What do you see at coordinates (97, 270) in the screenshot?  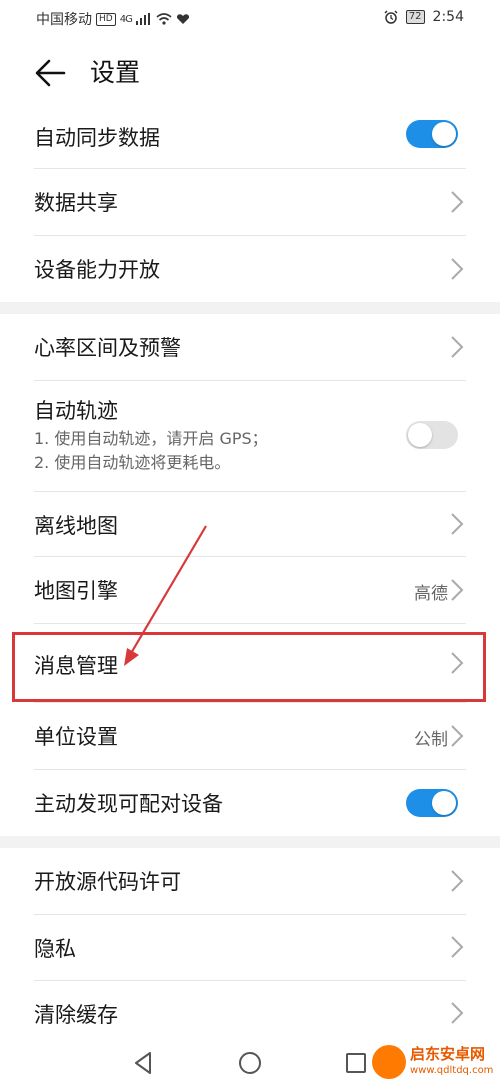 I see `setting-label: 设备能力开放` at bounding box center [97, 270].